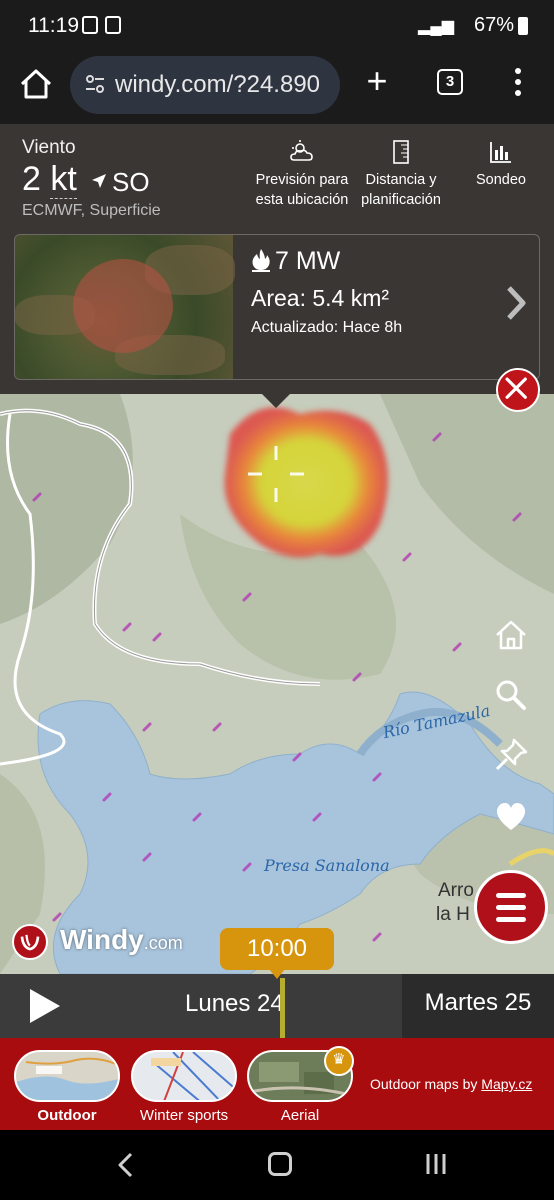 Image resolution: width=554 pixels, height=1200 pixels. Describe the element at coordinates (456, 890) in the screenshot. I see `town-label: Arro` at that location.